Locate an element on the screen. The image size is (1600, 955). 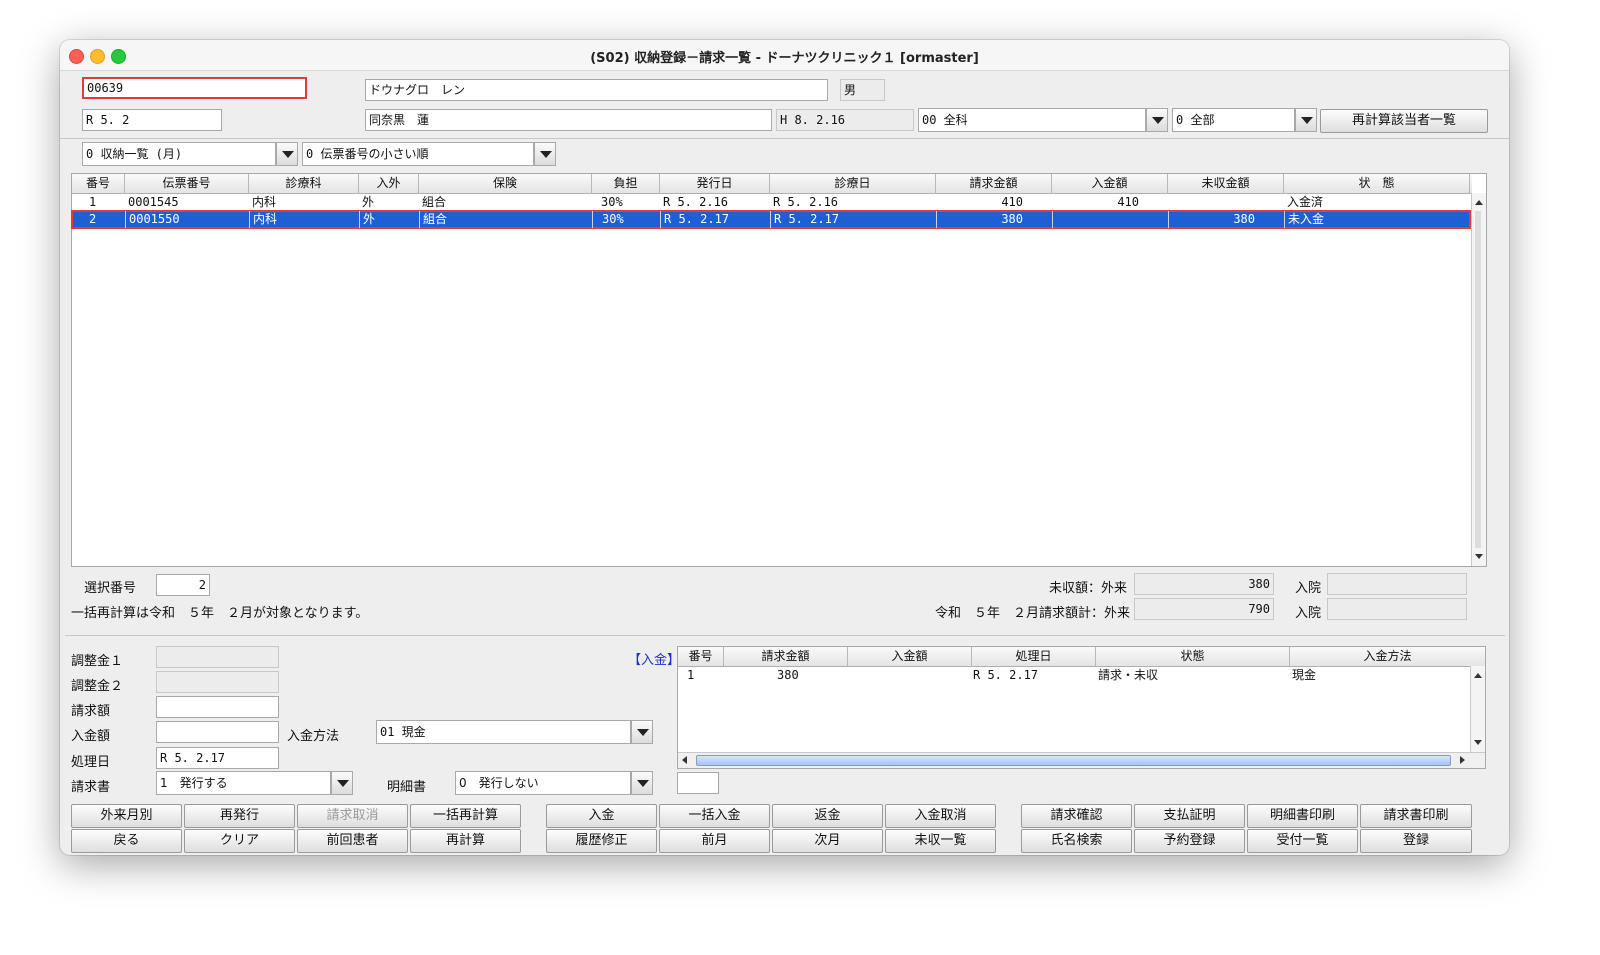
col-header: 未収金額 is located at coordinates (1226, 183).